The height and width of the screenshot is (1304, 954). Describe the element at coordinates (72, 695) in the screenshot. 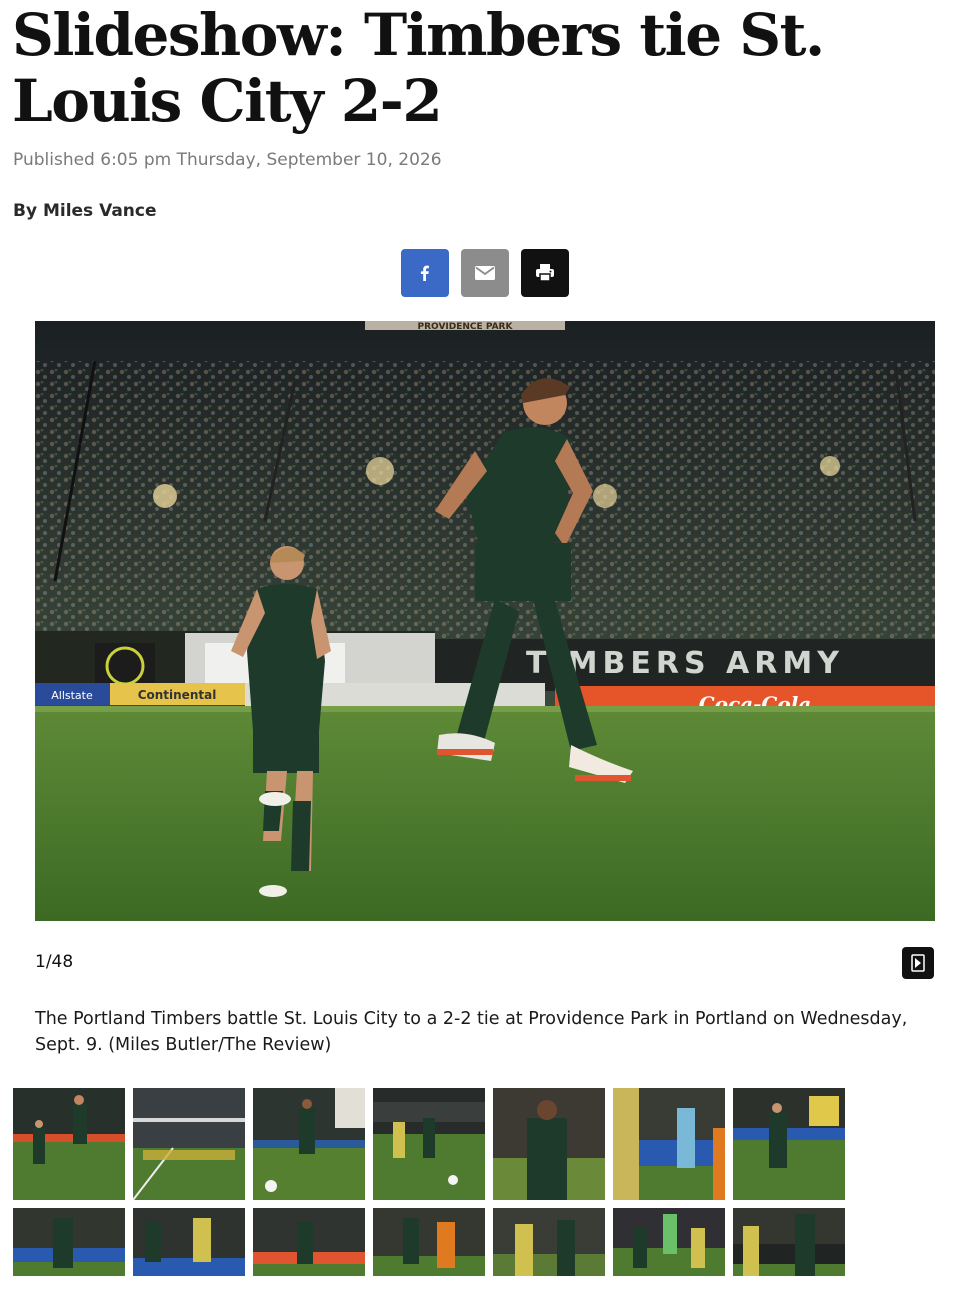

I see `ad-left-1: Allstate` at that location.